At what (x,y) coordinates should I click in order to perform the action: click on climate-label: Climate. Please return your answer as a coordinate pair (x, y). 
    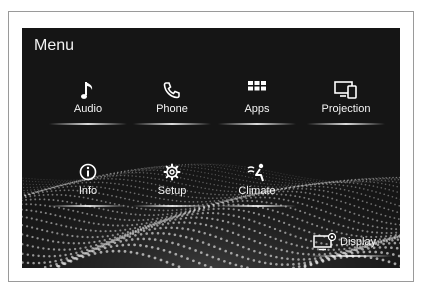
    Looking at the image, I should click on (257, 191).